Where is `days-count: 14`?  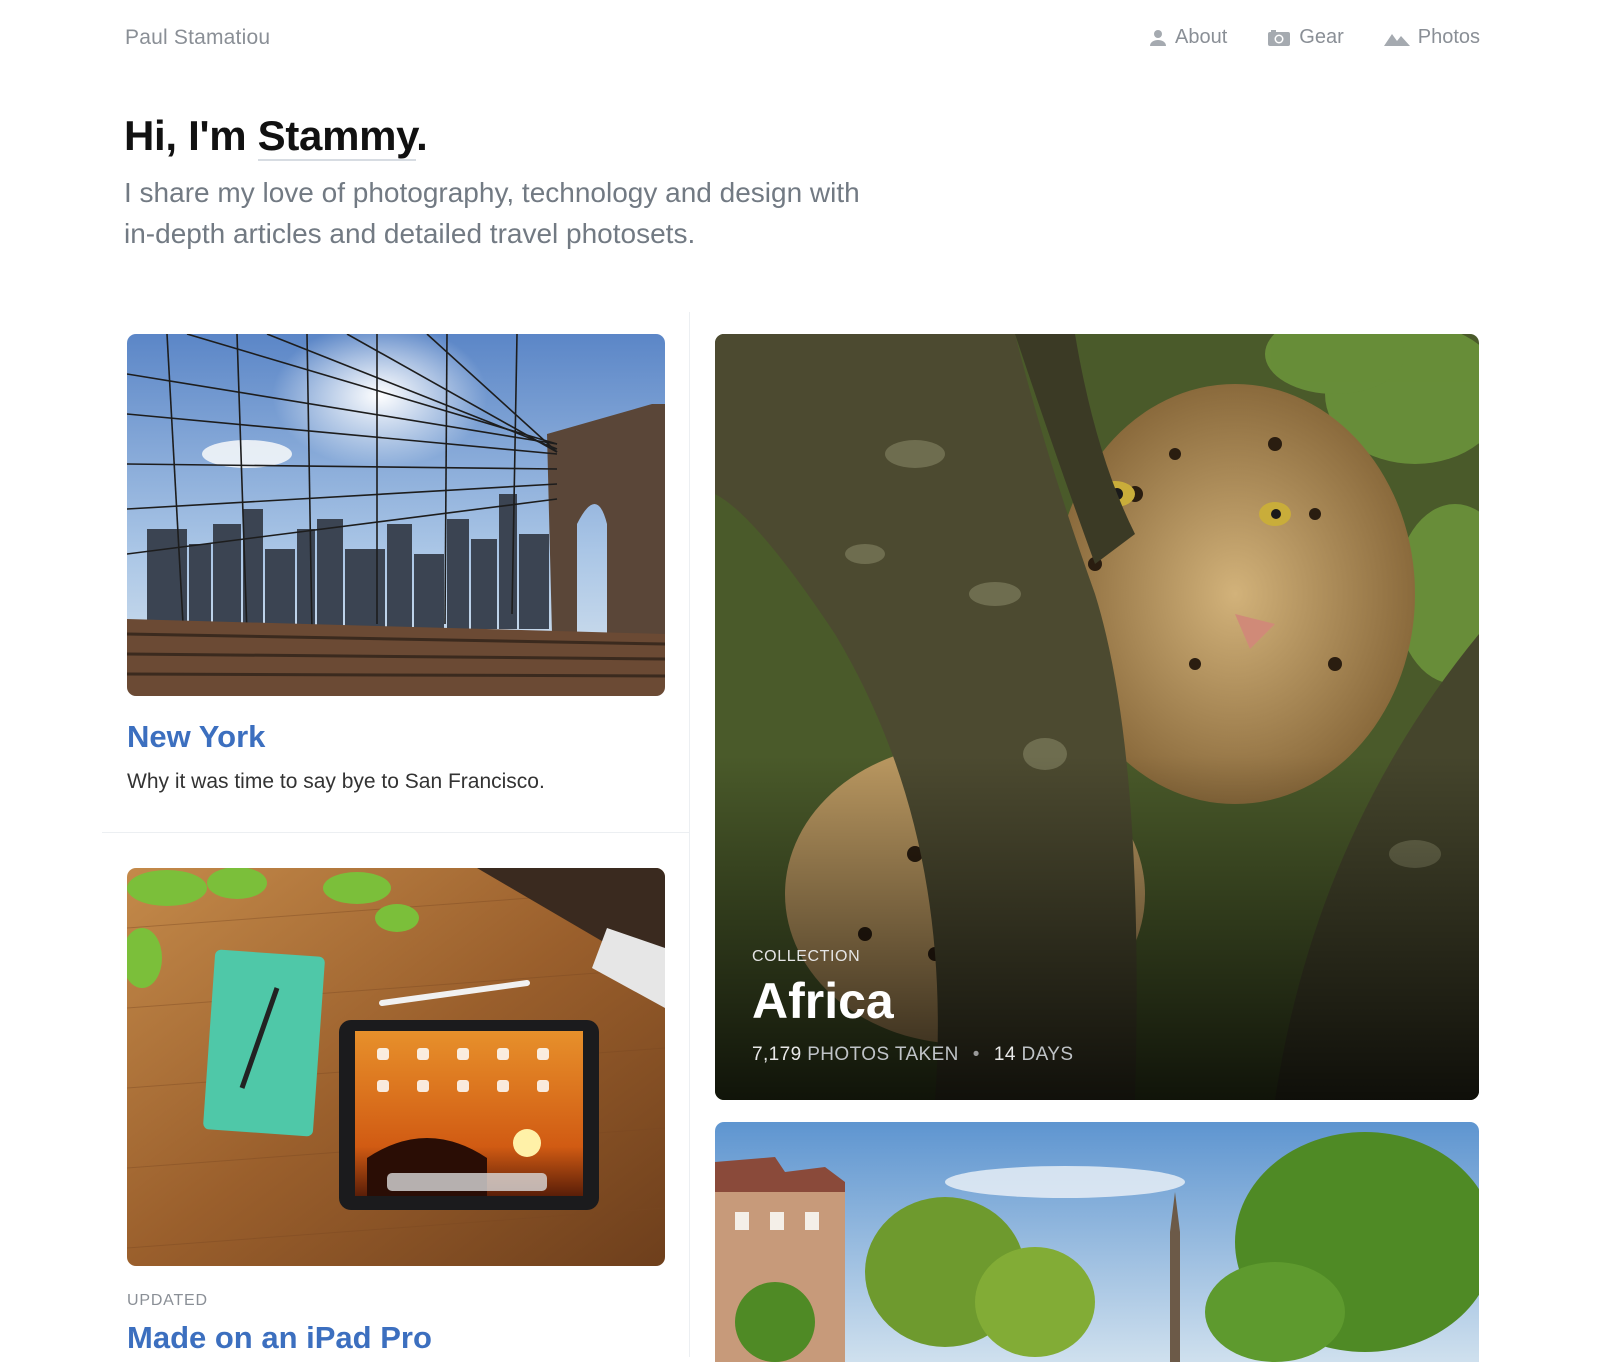 days-count: 14 is located at coordinates (1004, 1054).